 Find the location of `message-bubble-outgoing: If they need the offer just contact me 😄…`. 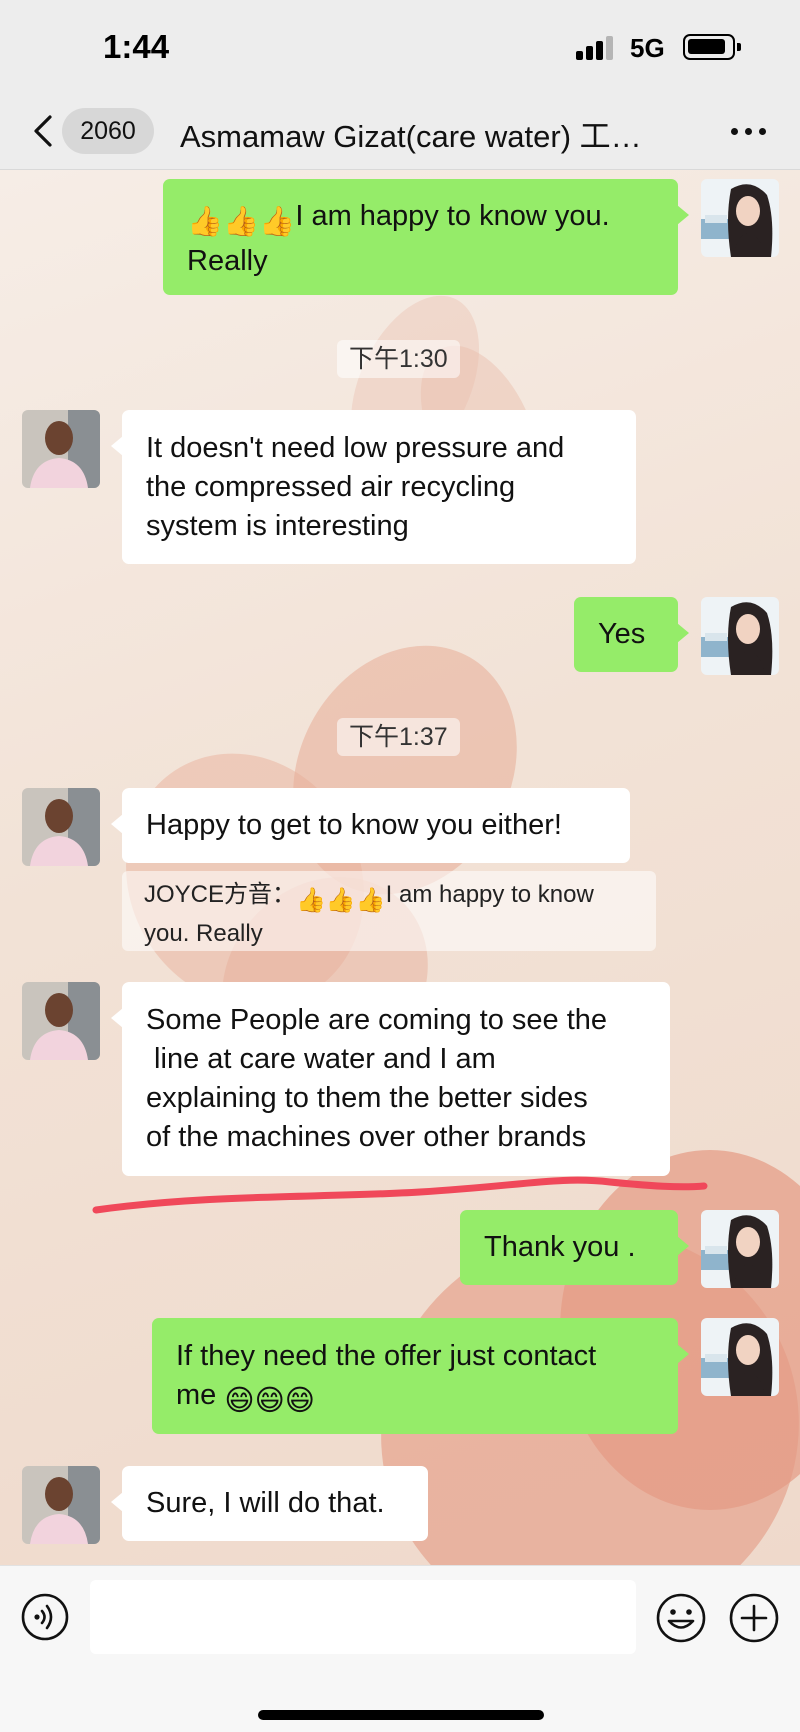

message-bubble-outgoing: If they need the offer just contact me 😄… is located at coordinates (420, 1376).